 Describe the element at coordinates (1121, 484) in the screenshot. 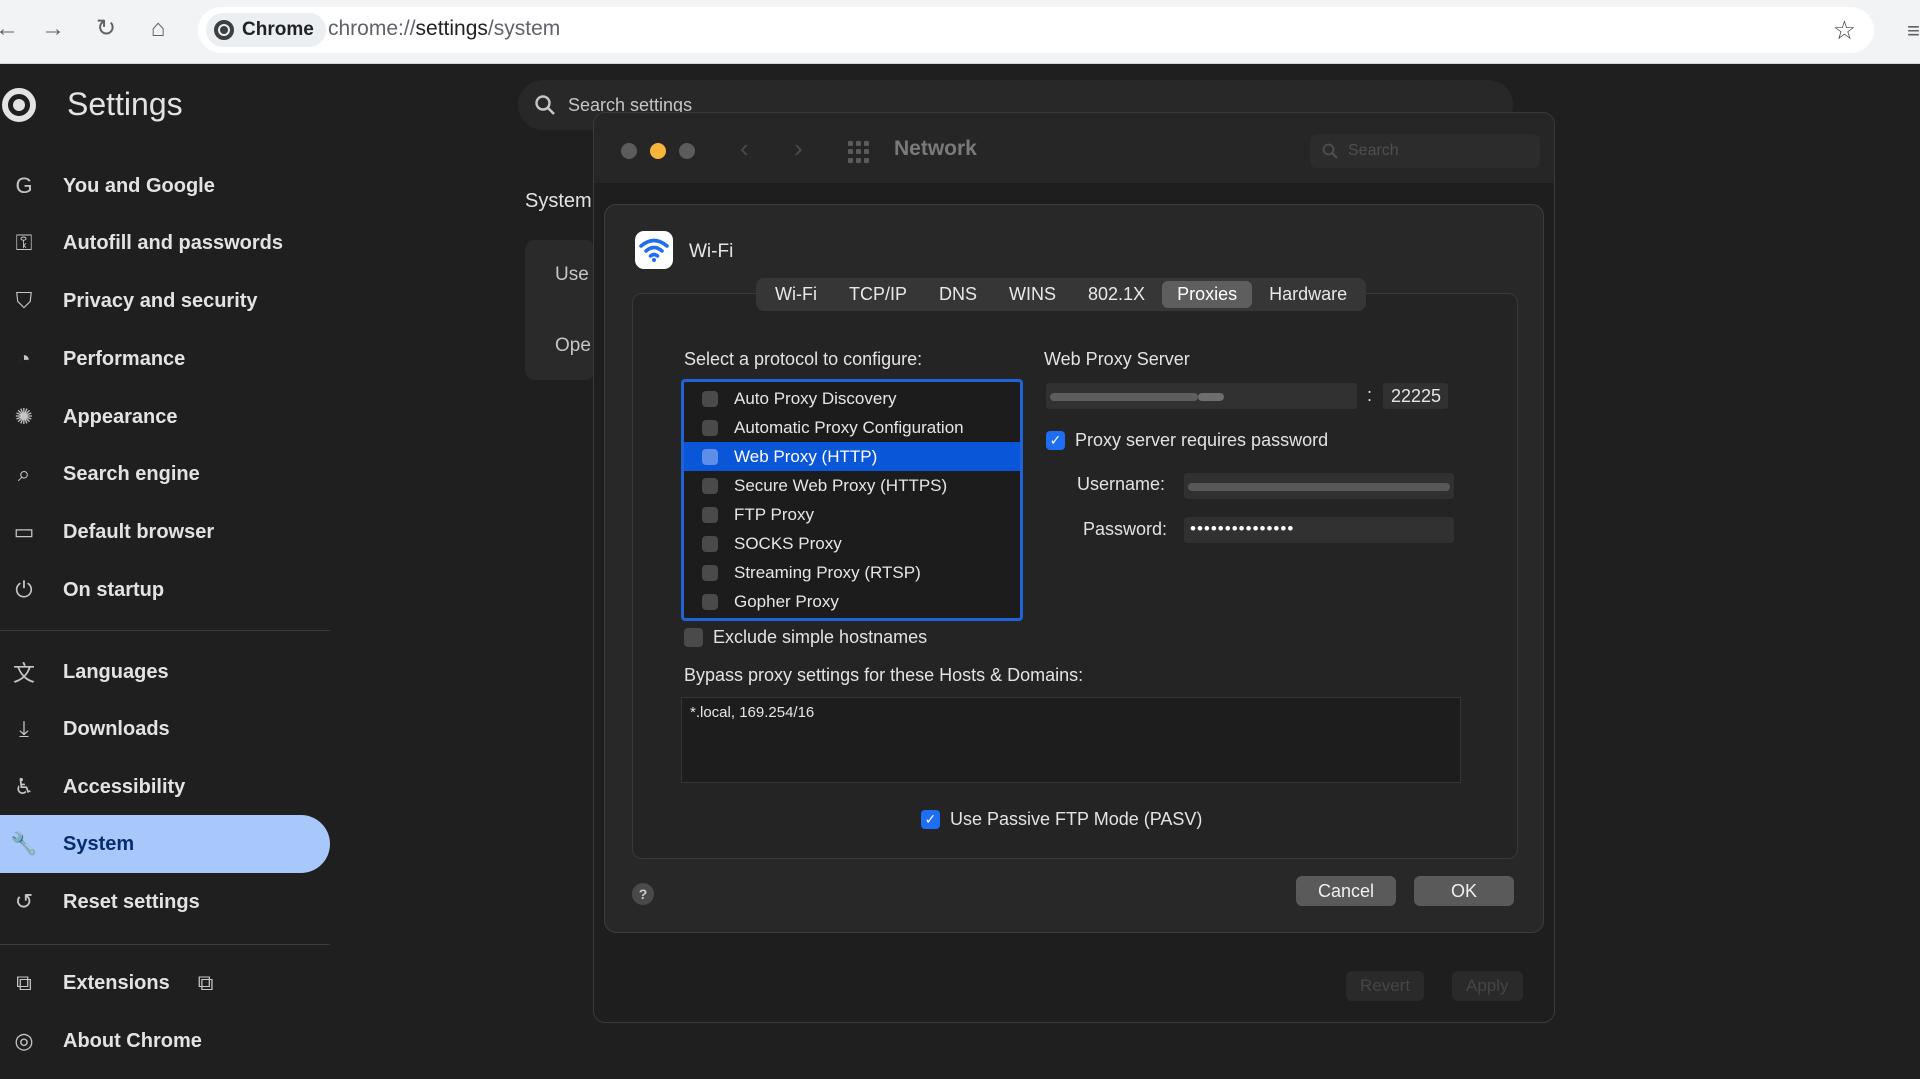

I see `username-label: Username:` at that location.